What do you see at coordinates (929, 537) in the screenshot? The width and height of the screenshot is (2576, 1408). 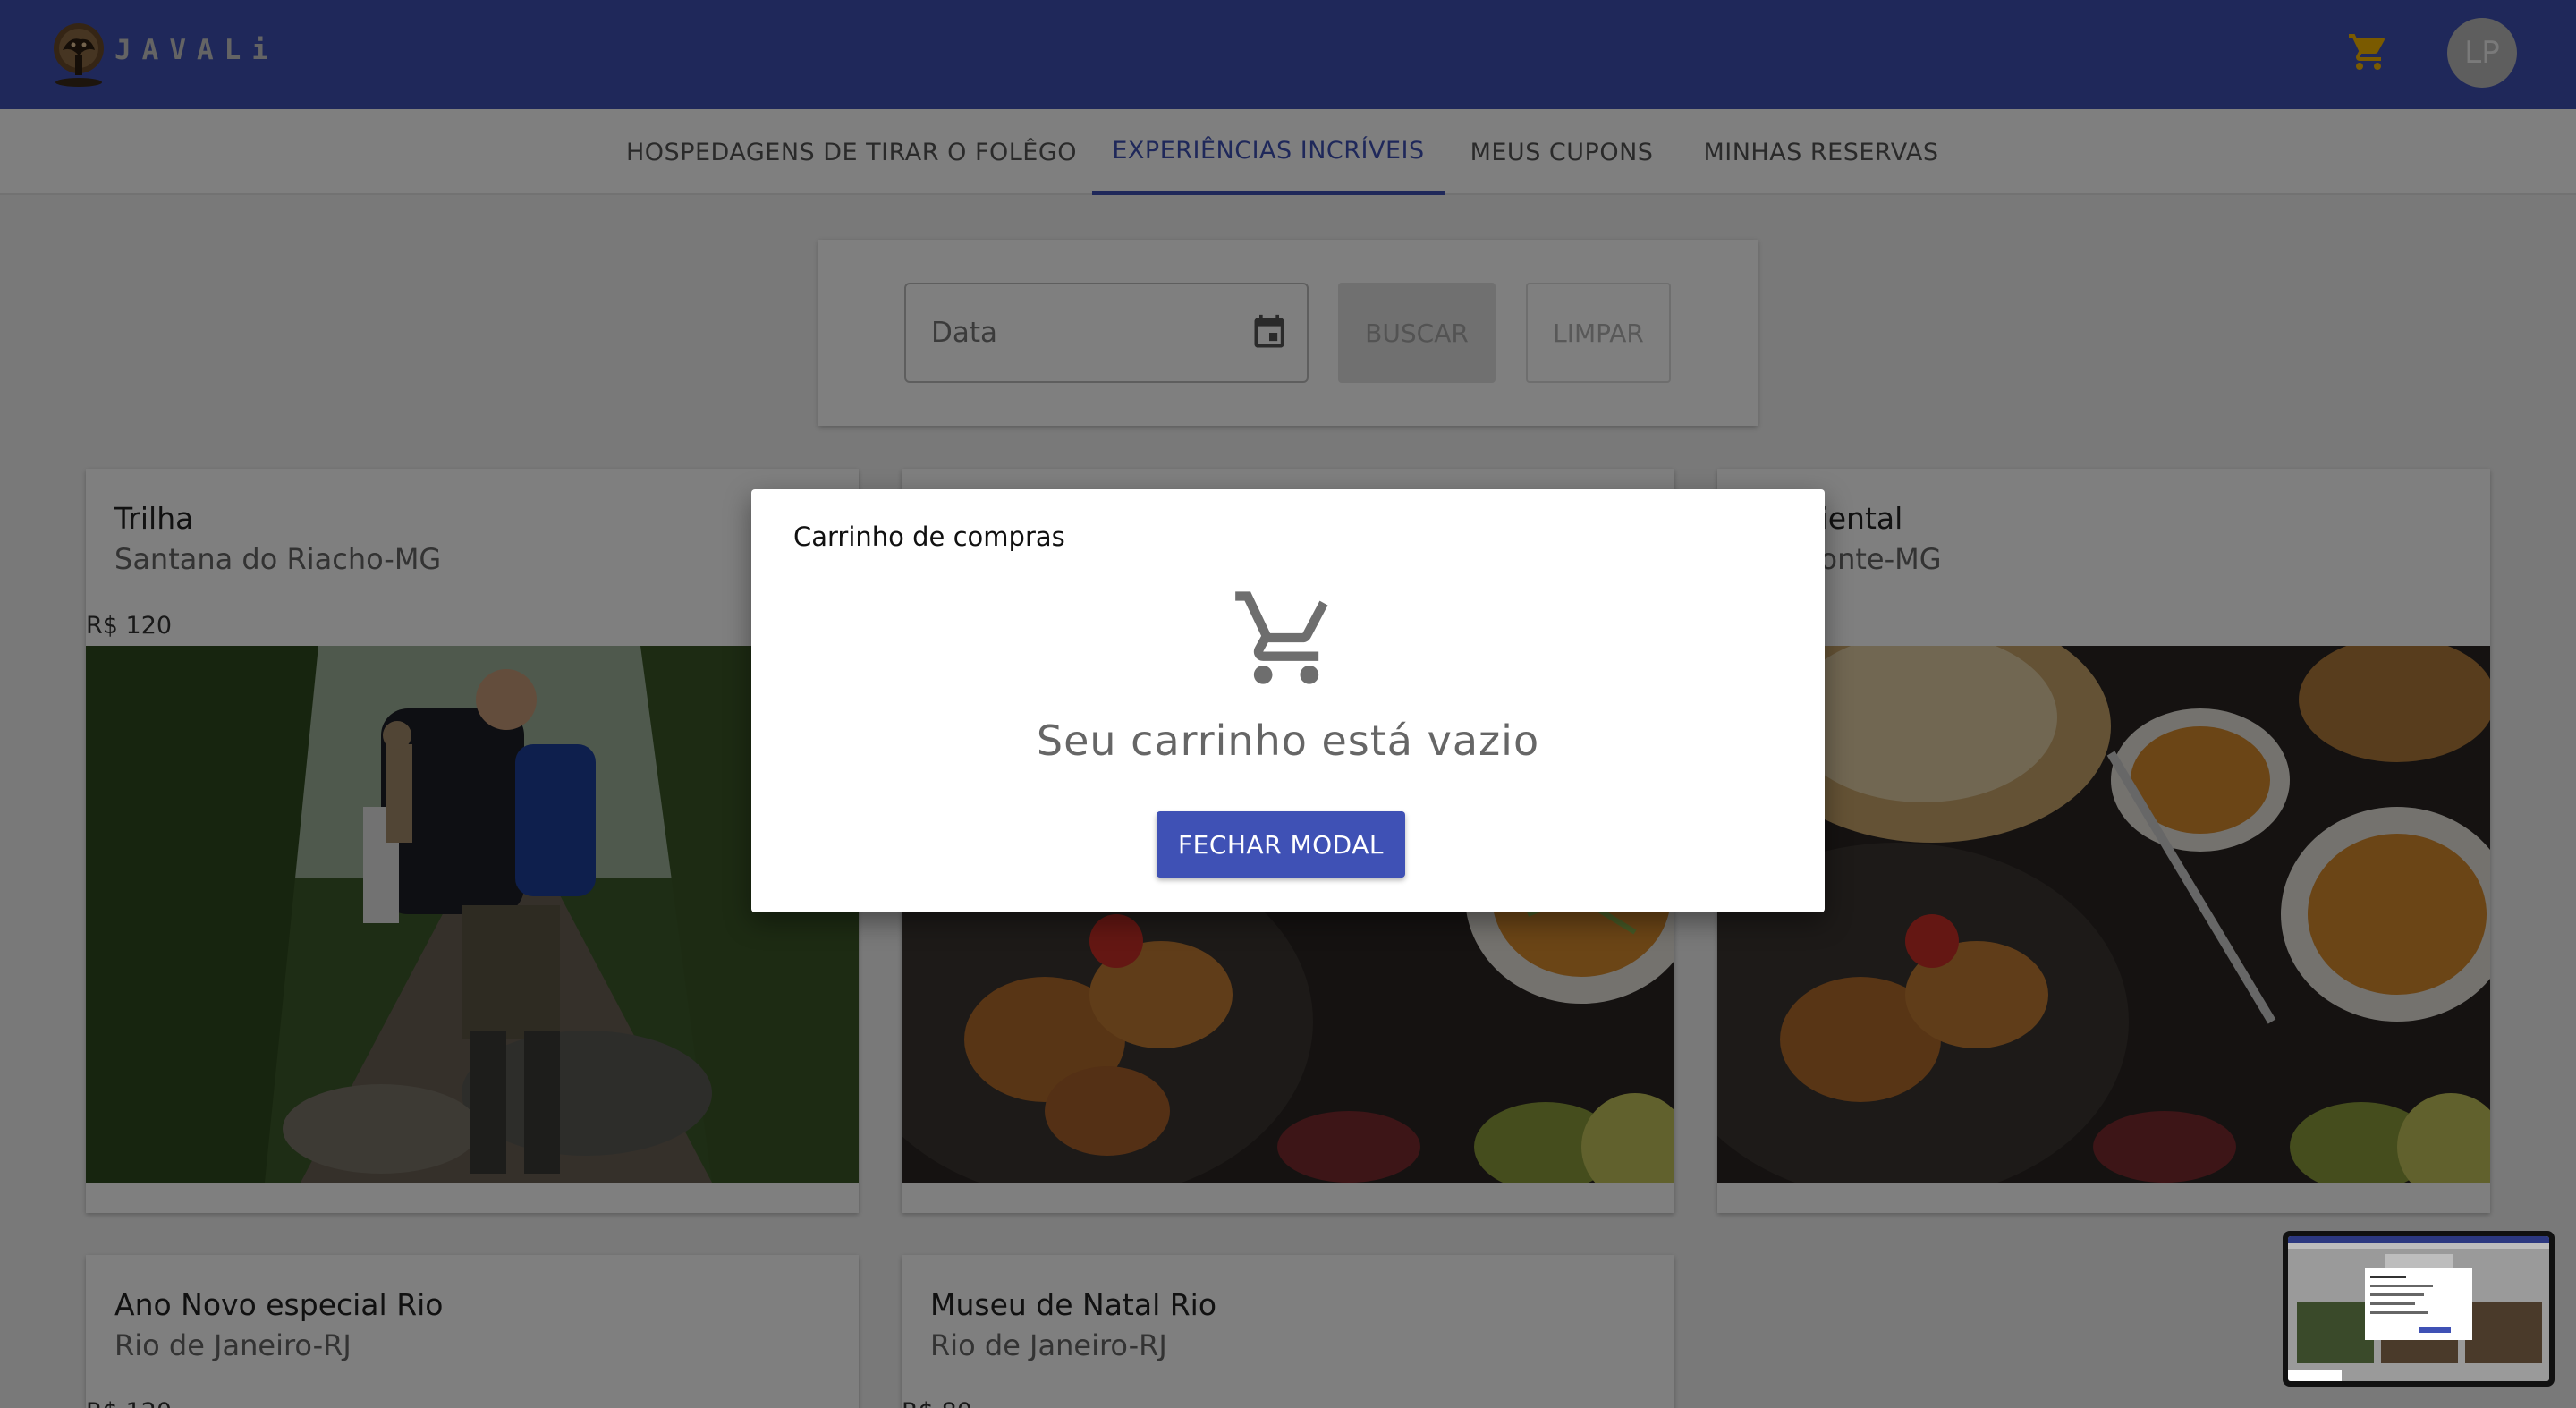 I see `modal-title: Carrinho de compras` at bounding box center [929, 537].